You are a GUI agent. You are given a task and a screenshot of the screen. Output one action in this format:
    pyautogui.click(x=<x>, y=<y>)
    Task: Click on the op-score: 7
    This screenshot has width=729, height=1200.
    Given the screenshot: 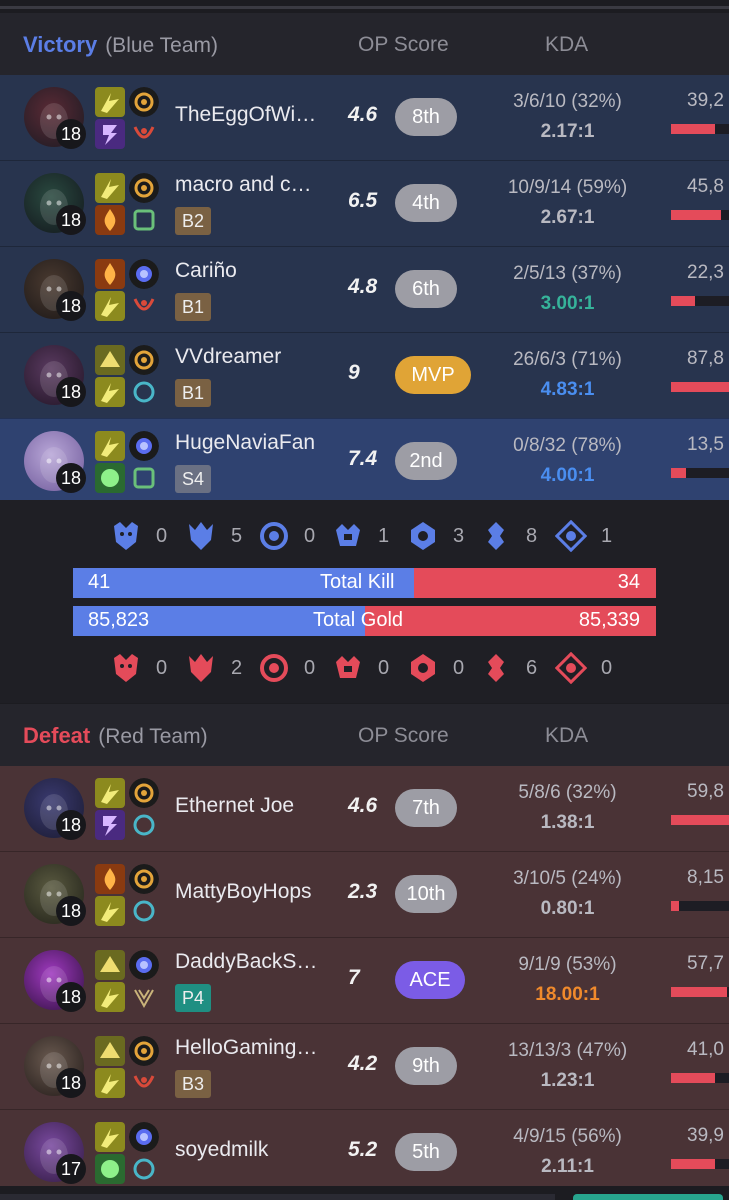 What is the action you would take?
    pyautogui.click(x=354, y=977)
    